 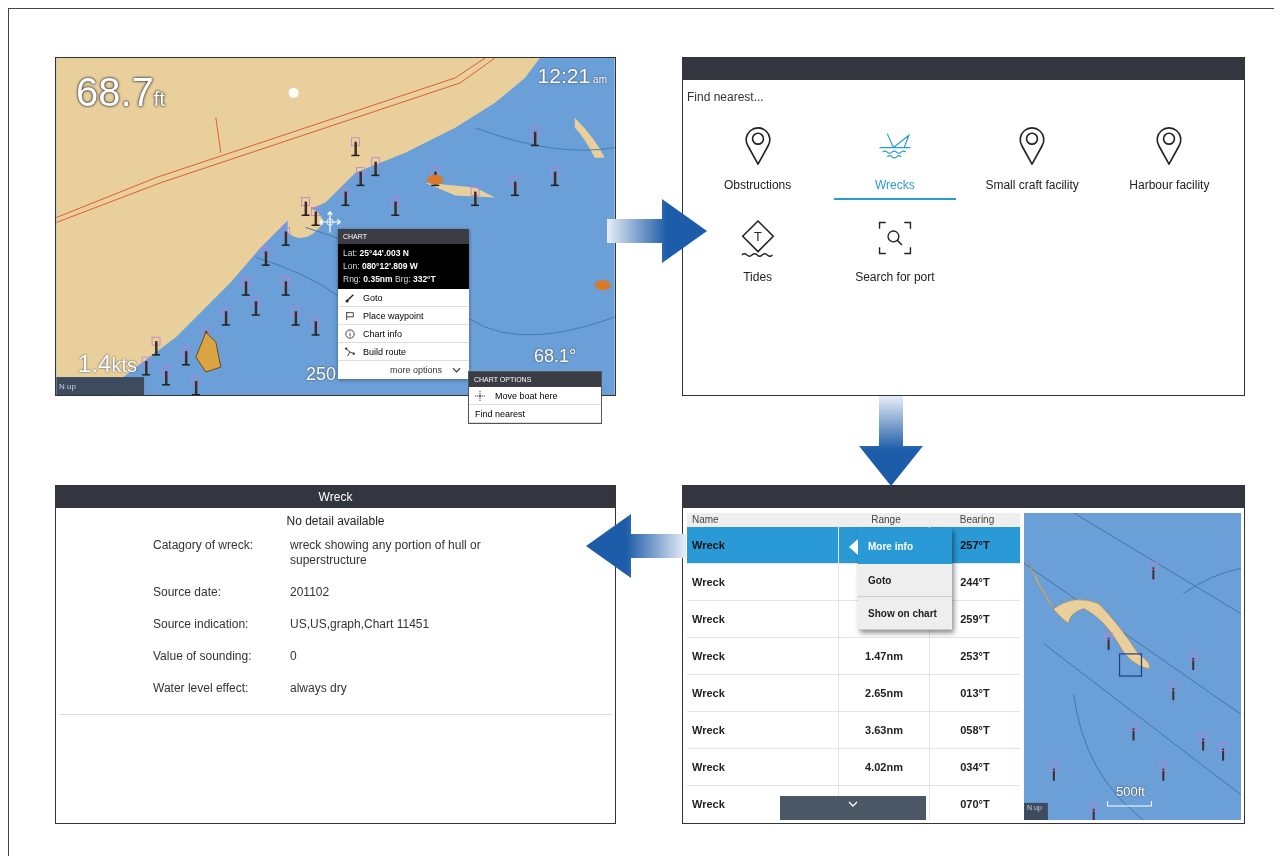 What do you see at coordinates (188, 592) in the screenshot?
I see `field-label: Source date:` at bounding box center [188, 592].